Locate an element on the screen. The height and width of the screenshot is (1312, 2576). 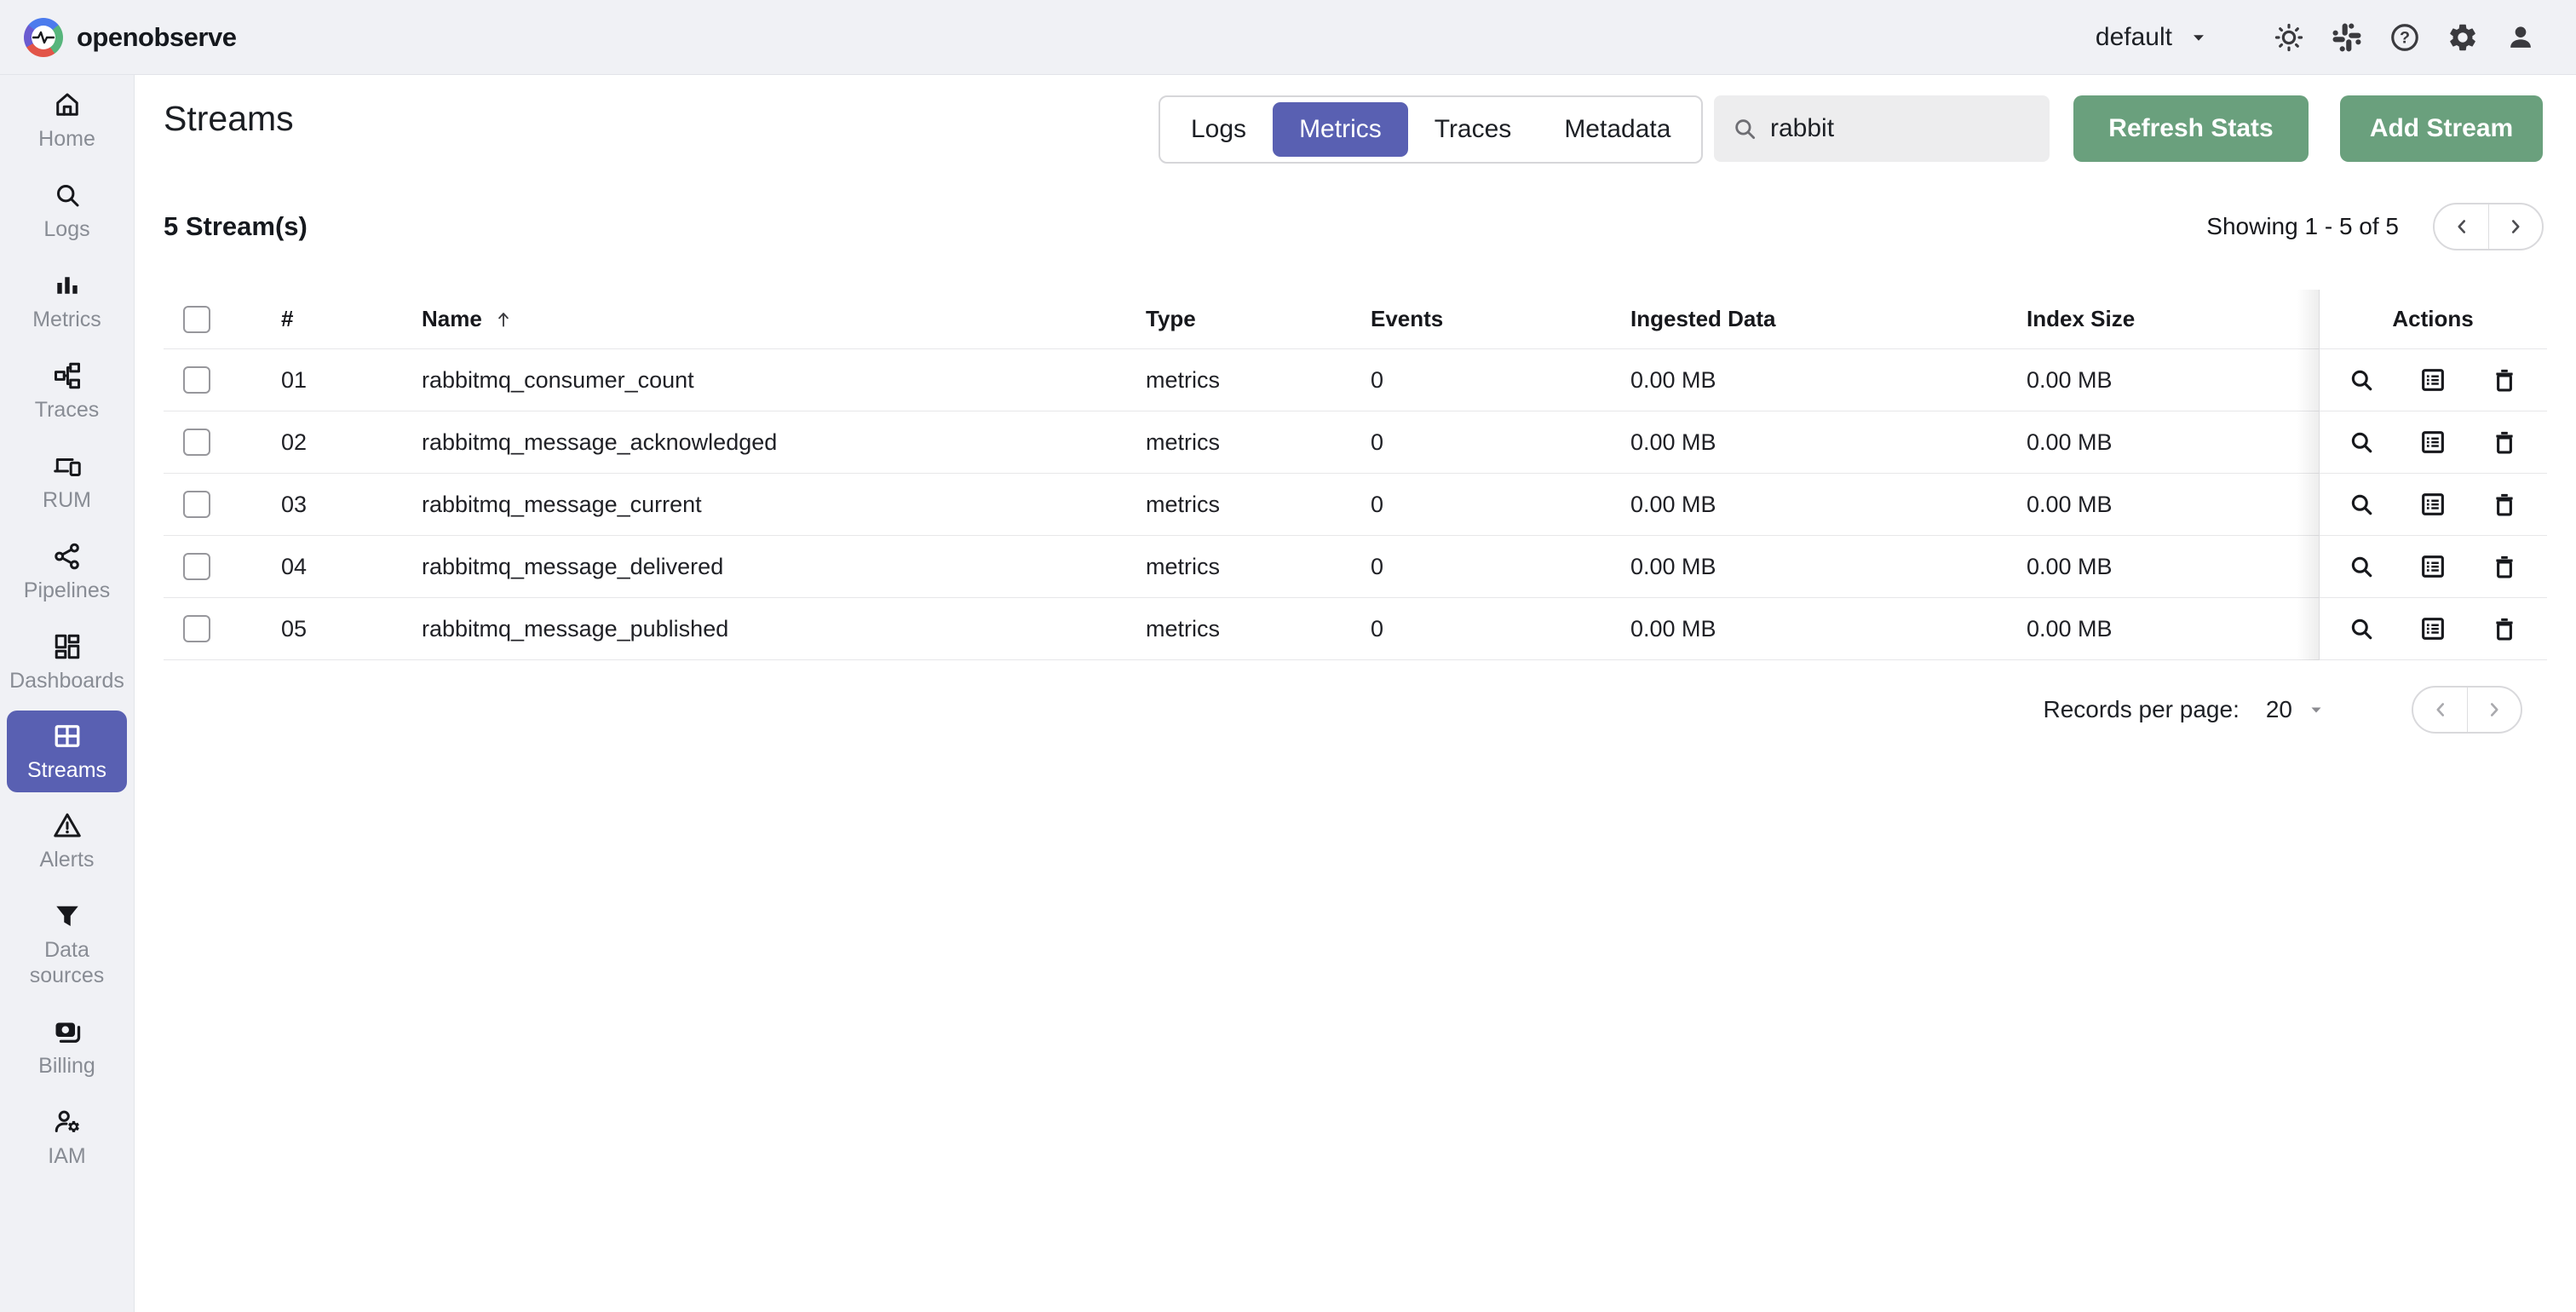
sidebar-item-home: Home is located at coordinates (67, 120).